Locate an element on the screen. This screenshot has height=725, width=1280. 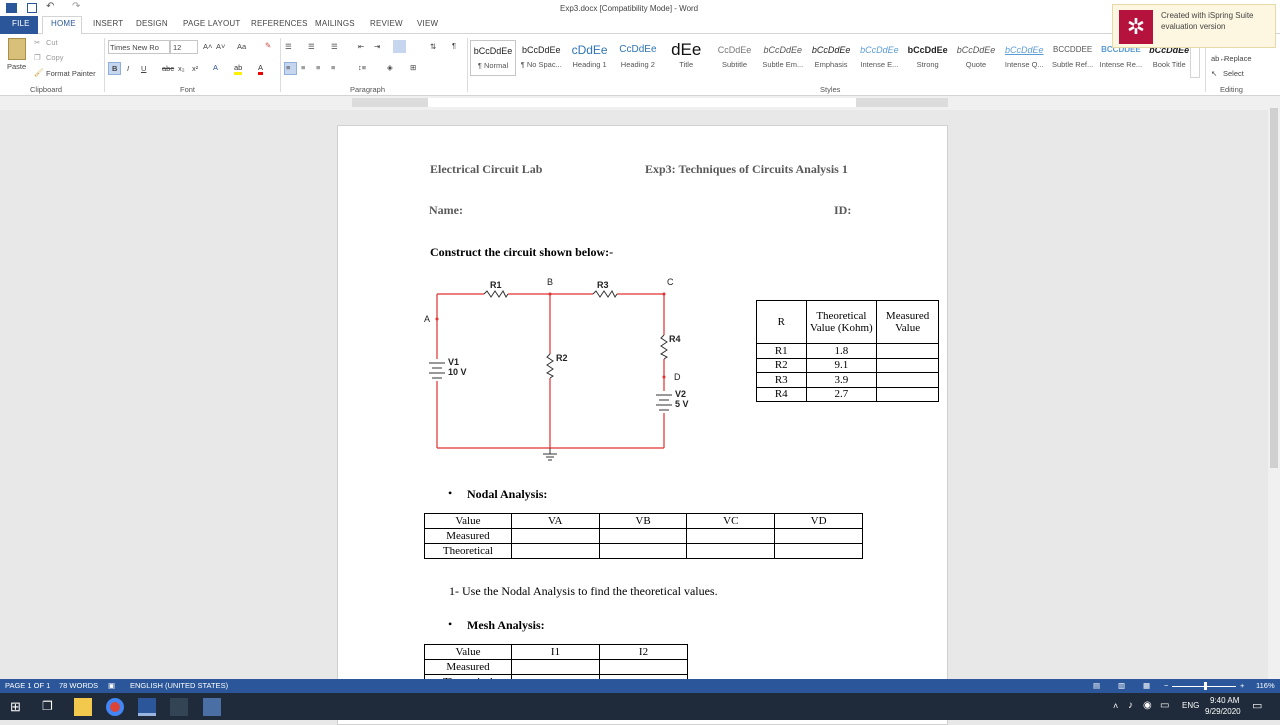
subscript-icon: x₂ is located at coordinates (181, 68).